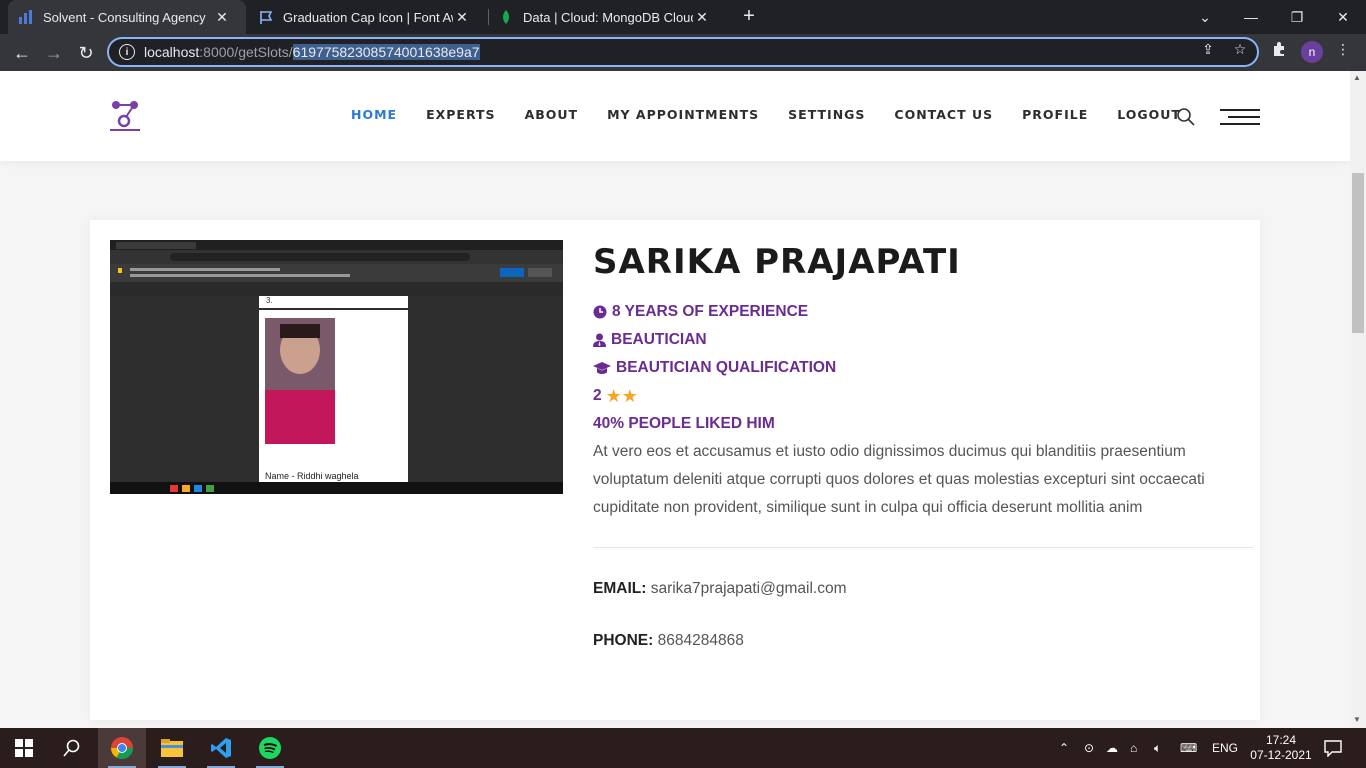 The image size is (1366, 768). What do you see at coordinates (923, 396) in the screenshot?
I see `rating-row: 2 ★ ★` at bounding box center [923, 396].